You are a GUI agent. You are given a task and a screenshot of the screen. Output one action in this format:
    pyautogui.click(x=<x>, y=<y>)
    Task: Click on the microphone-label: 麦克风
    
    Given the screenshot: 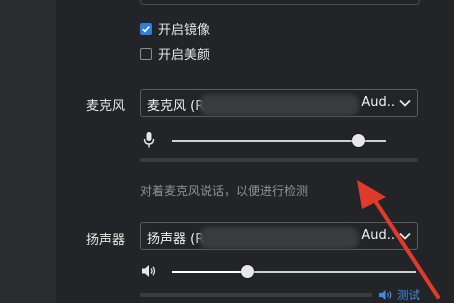 What is the action you would take?
    pyautogui.click(x=106, y=106)
    